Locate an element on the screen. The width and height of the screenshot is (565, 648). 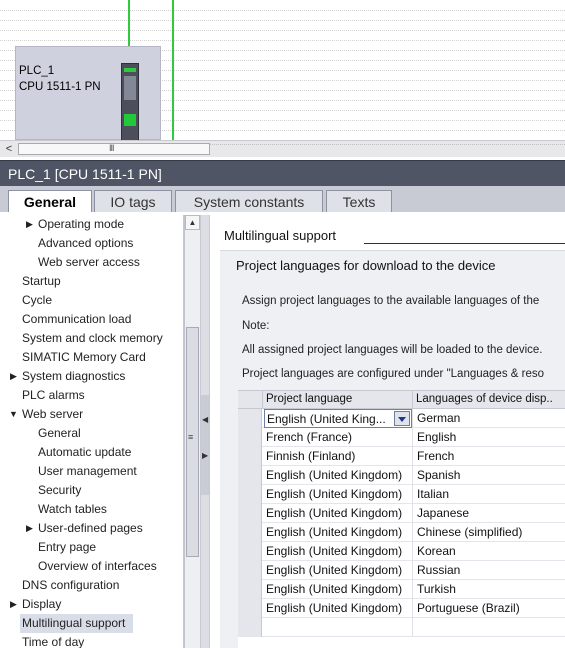
table-row: English (United Kingdom) Turkish is located at coordinates (401, 589).